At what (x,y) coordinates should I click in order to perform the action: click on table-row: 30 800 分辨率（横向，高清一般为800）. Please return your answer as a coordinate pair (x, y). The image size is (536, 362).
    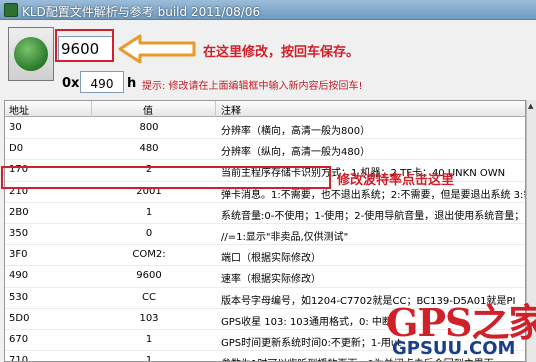
    Looking at the image, I should click on (265, 129).